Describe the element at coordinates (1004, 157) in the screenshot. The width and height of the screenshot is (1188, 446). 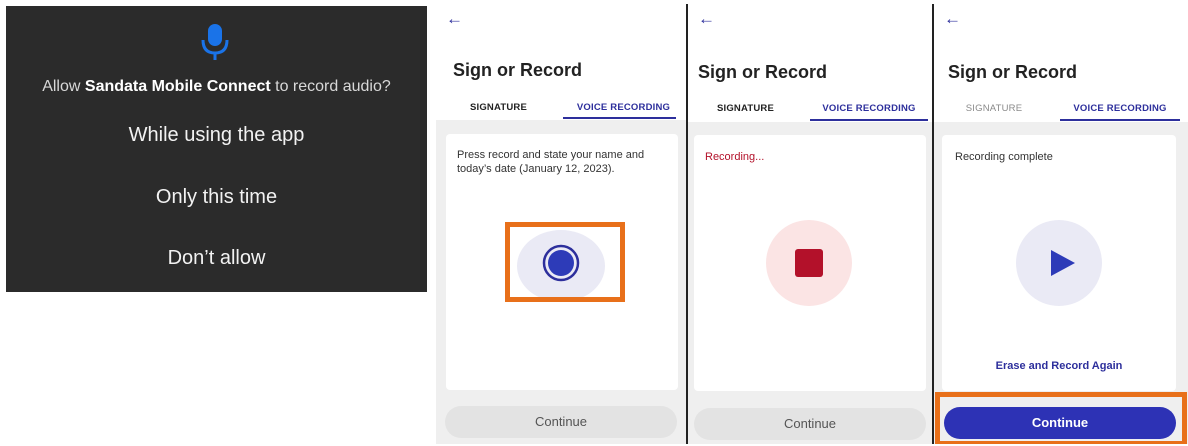
I see `recording-status: Recording complete` at that location.